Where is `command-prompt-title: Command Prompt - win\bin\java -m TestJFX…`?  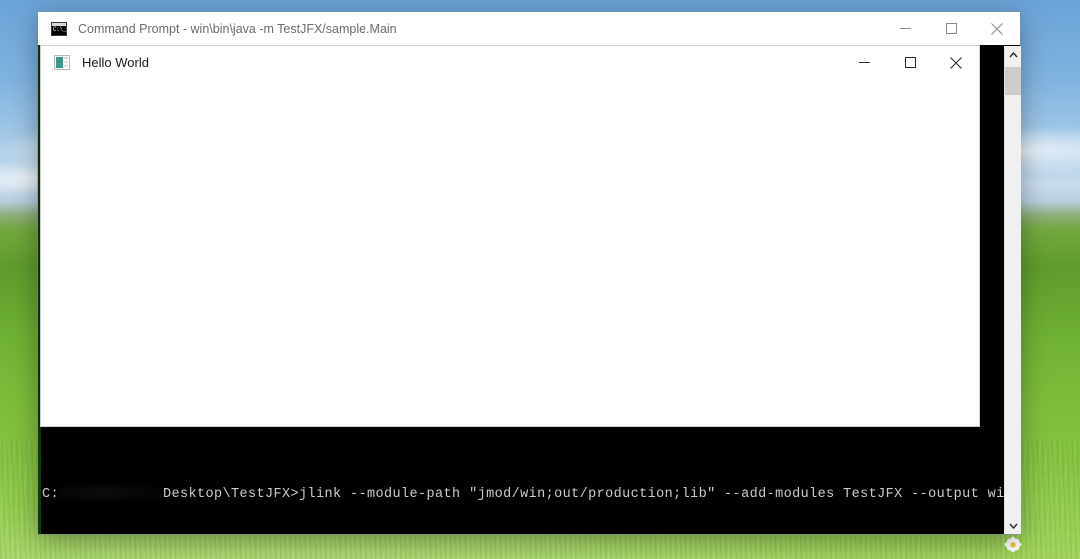 command-prompt-title: Command Prompt - win\bin\java -m TestJFX… is located at coordinates (237, 28).